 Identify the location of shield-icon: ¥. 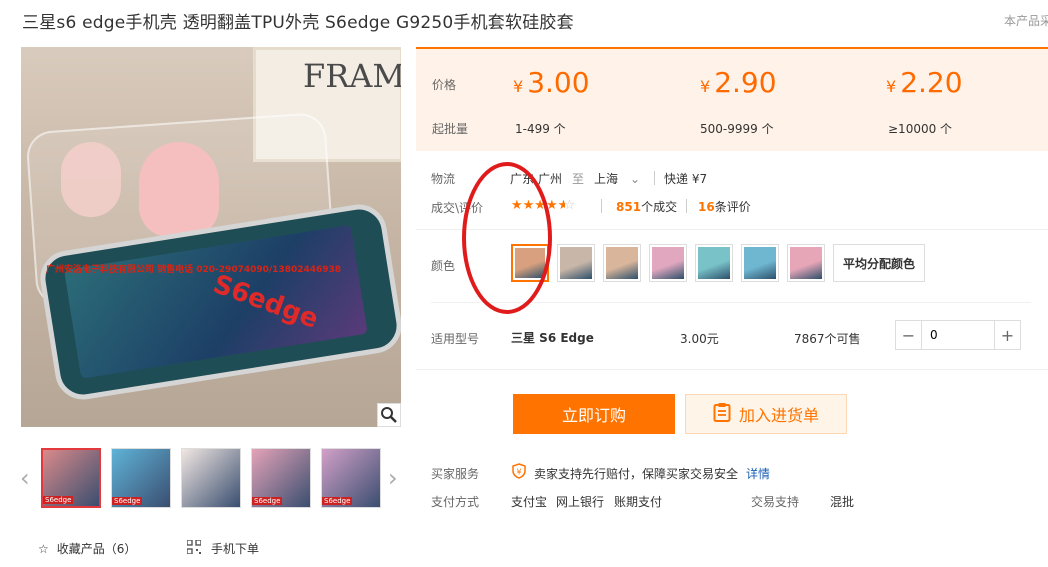
(519, 472).